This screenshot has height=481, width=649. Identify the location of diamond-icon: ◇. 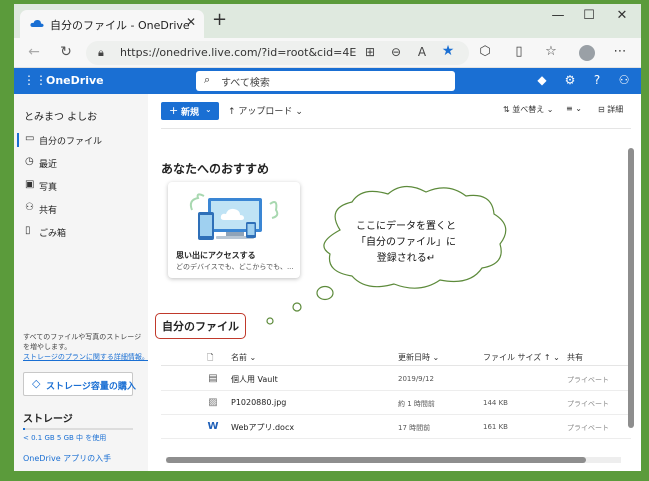
(36, 383).